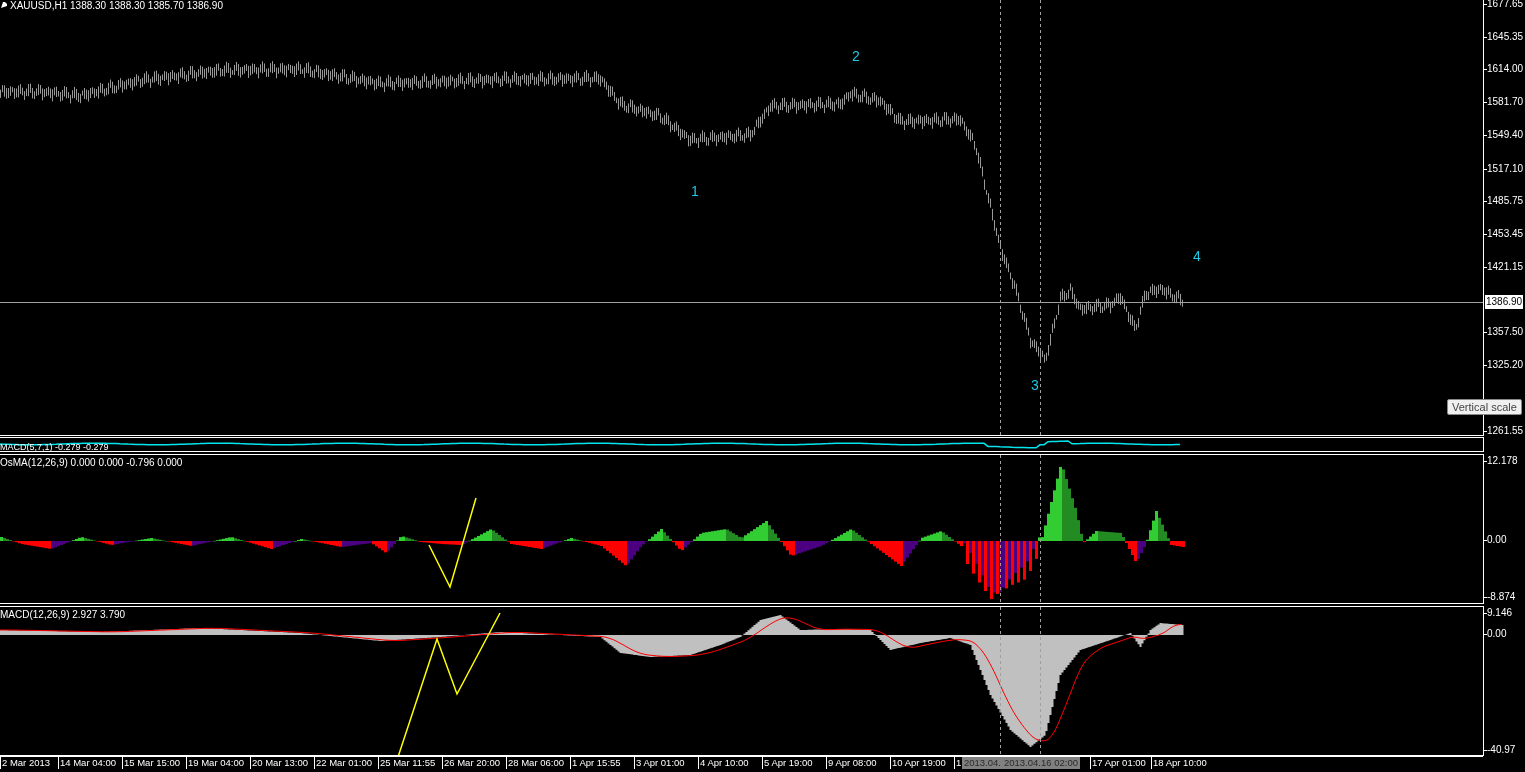 This screenshot has width=1525, height=772. I want to click on price-scale-label: 1485.75, so click(1505, 200).